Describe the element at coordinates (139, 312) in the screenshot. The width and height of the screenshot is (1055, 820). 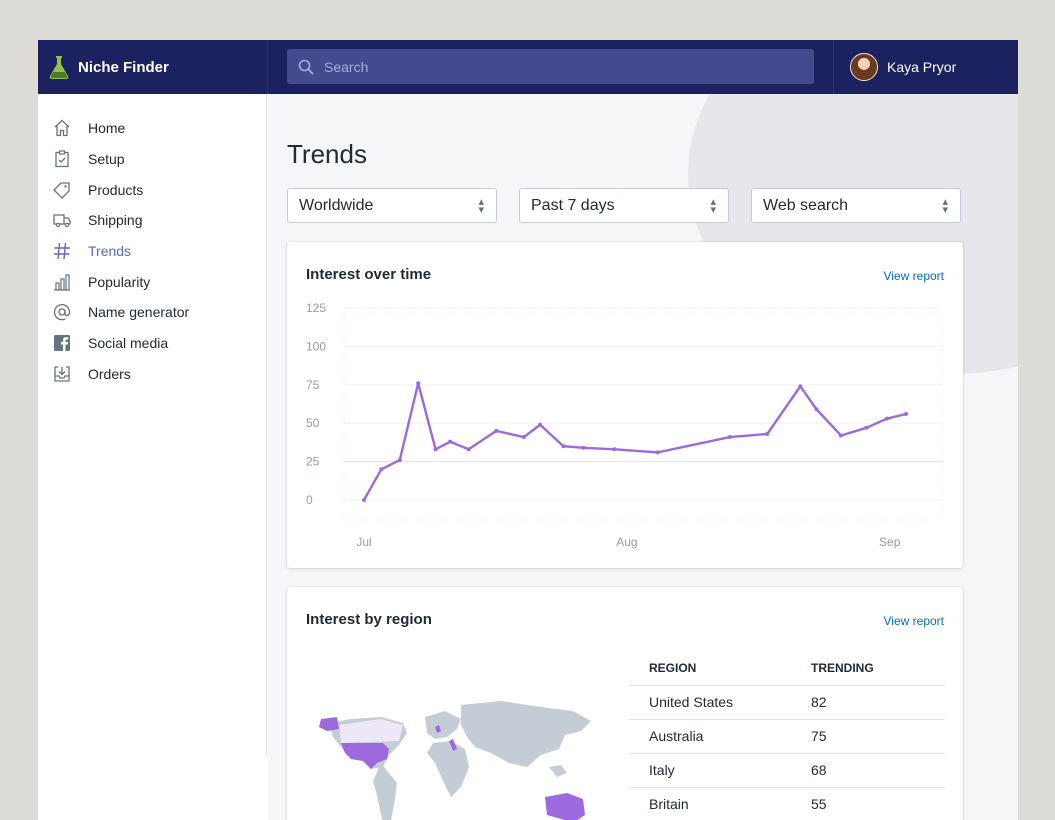
I see `sidebar-item-label: Name generator` at that location.